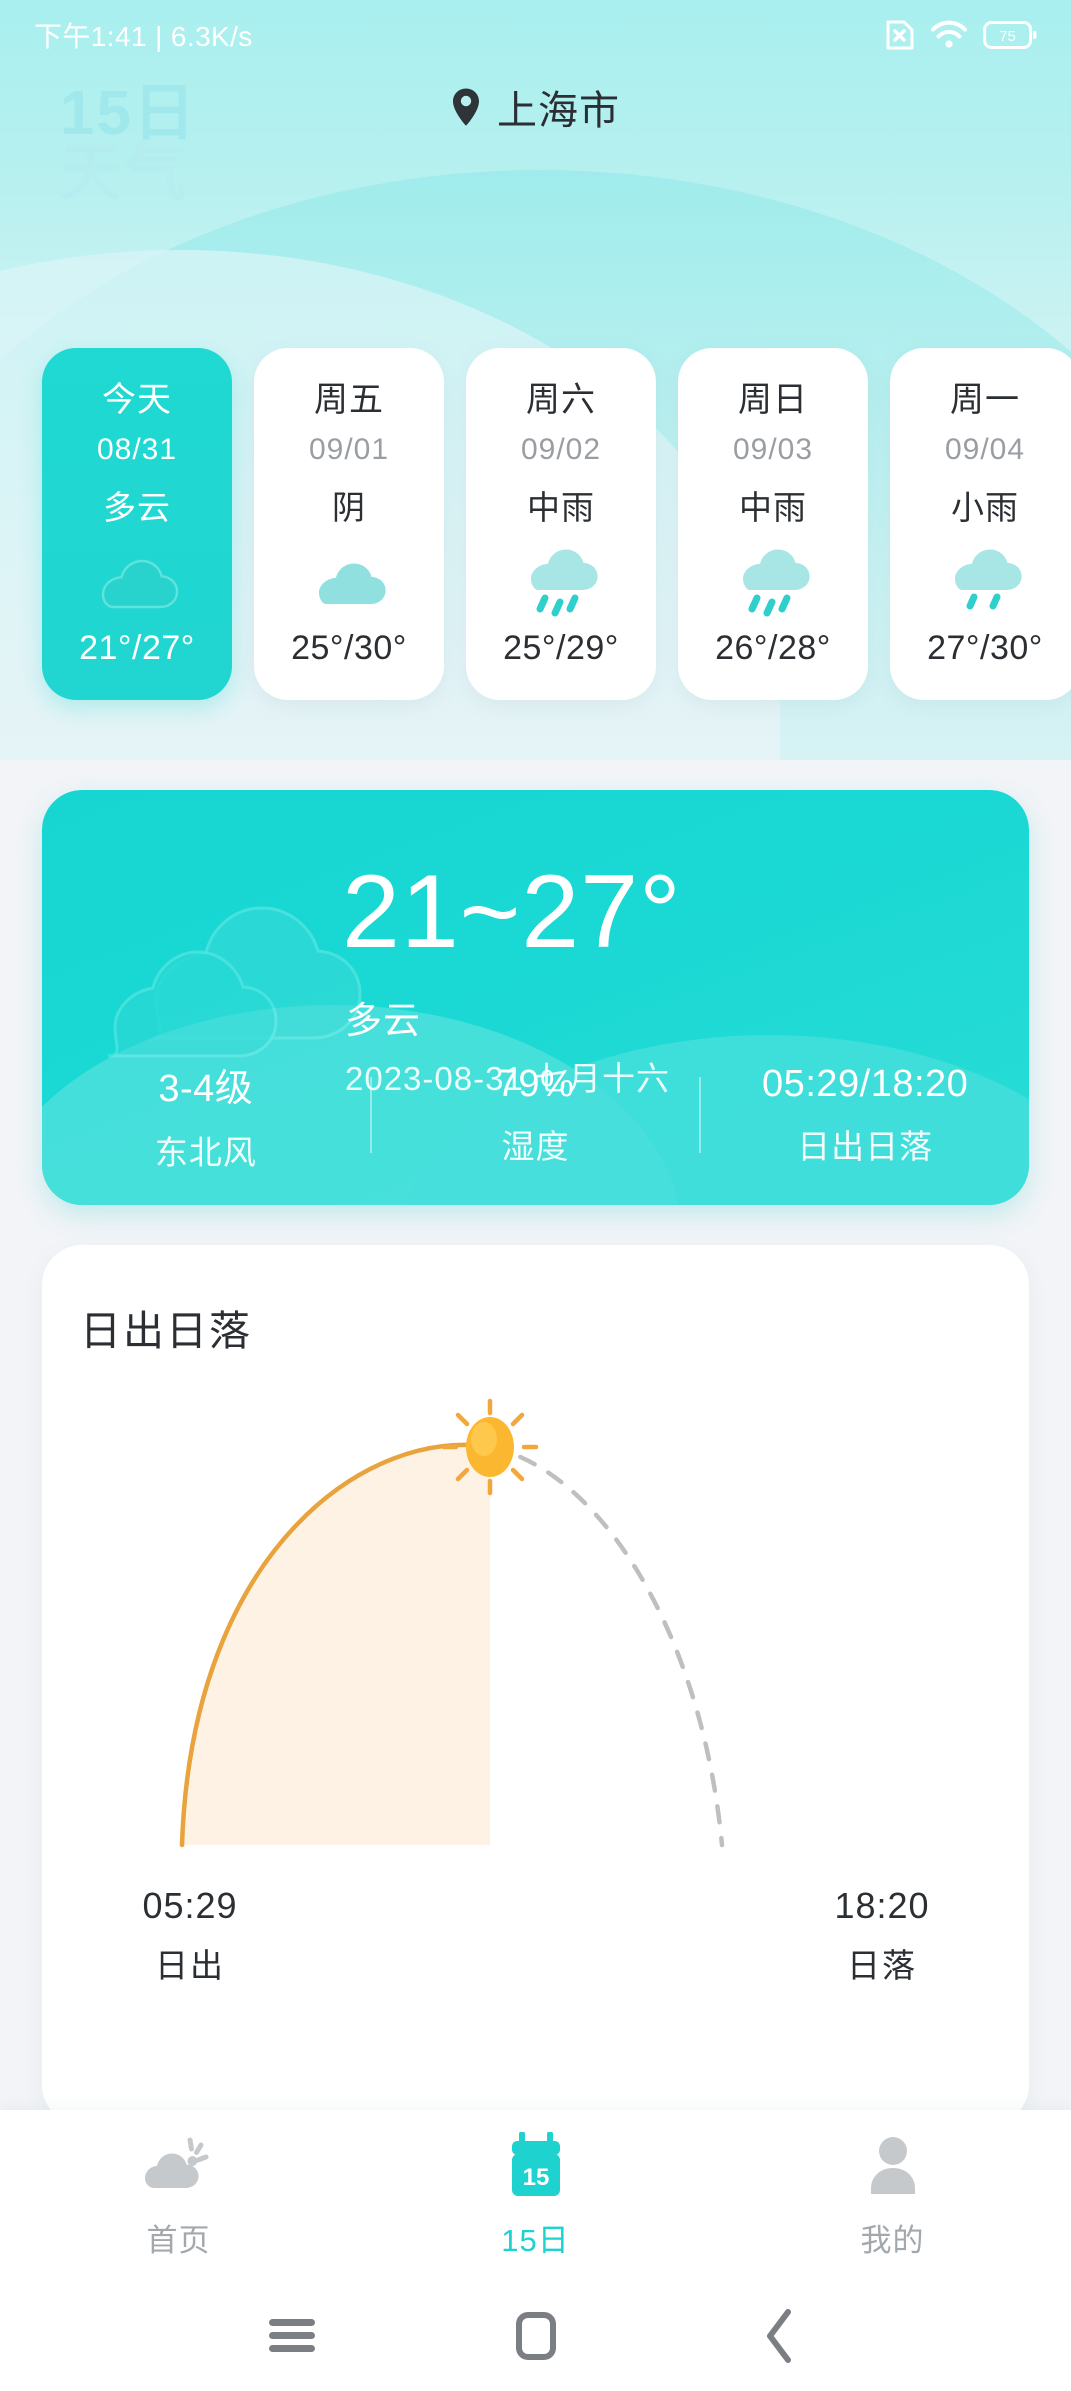 This screenshot has width=1071, height=2391. I want to click on day-date: 08/31, so click(137, 449).